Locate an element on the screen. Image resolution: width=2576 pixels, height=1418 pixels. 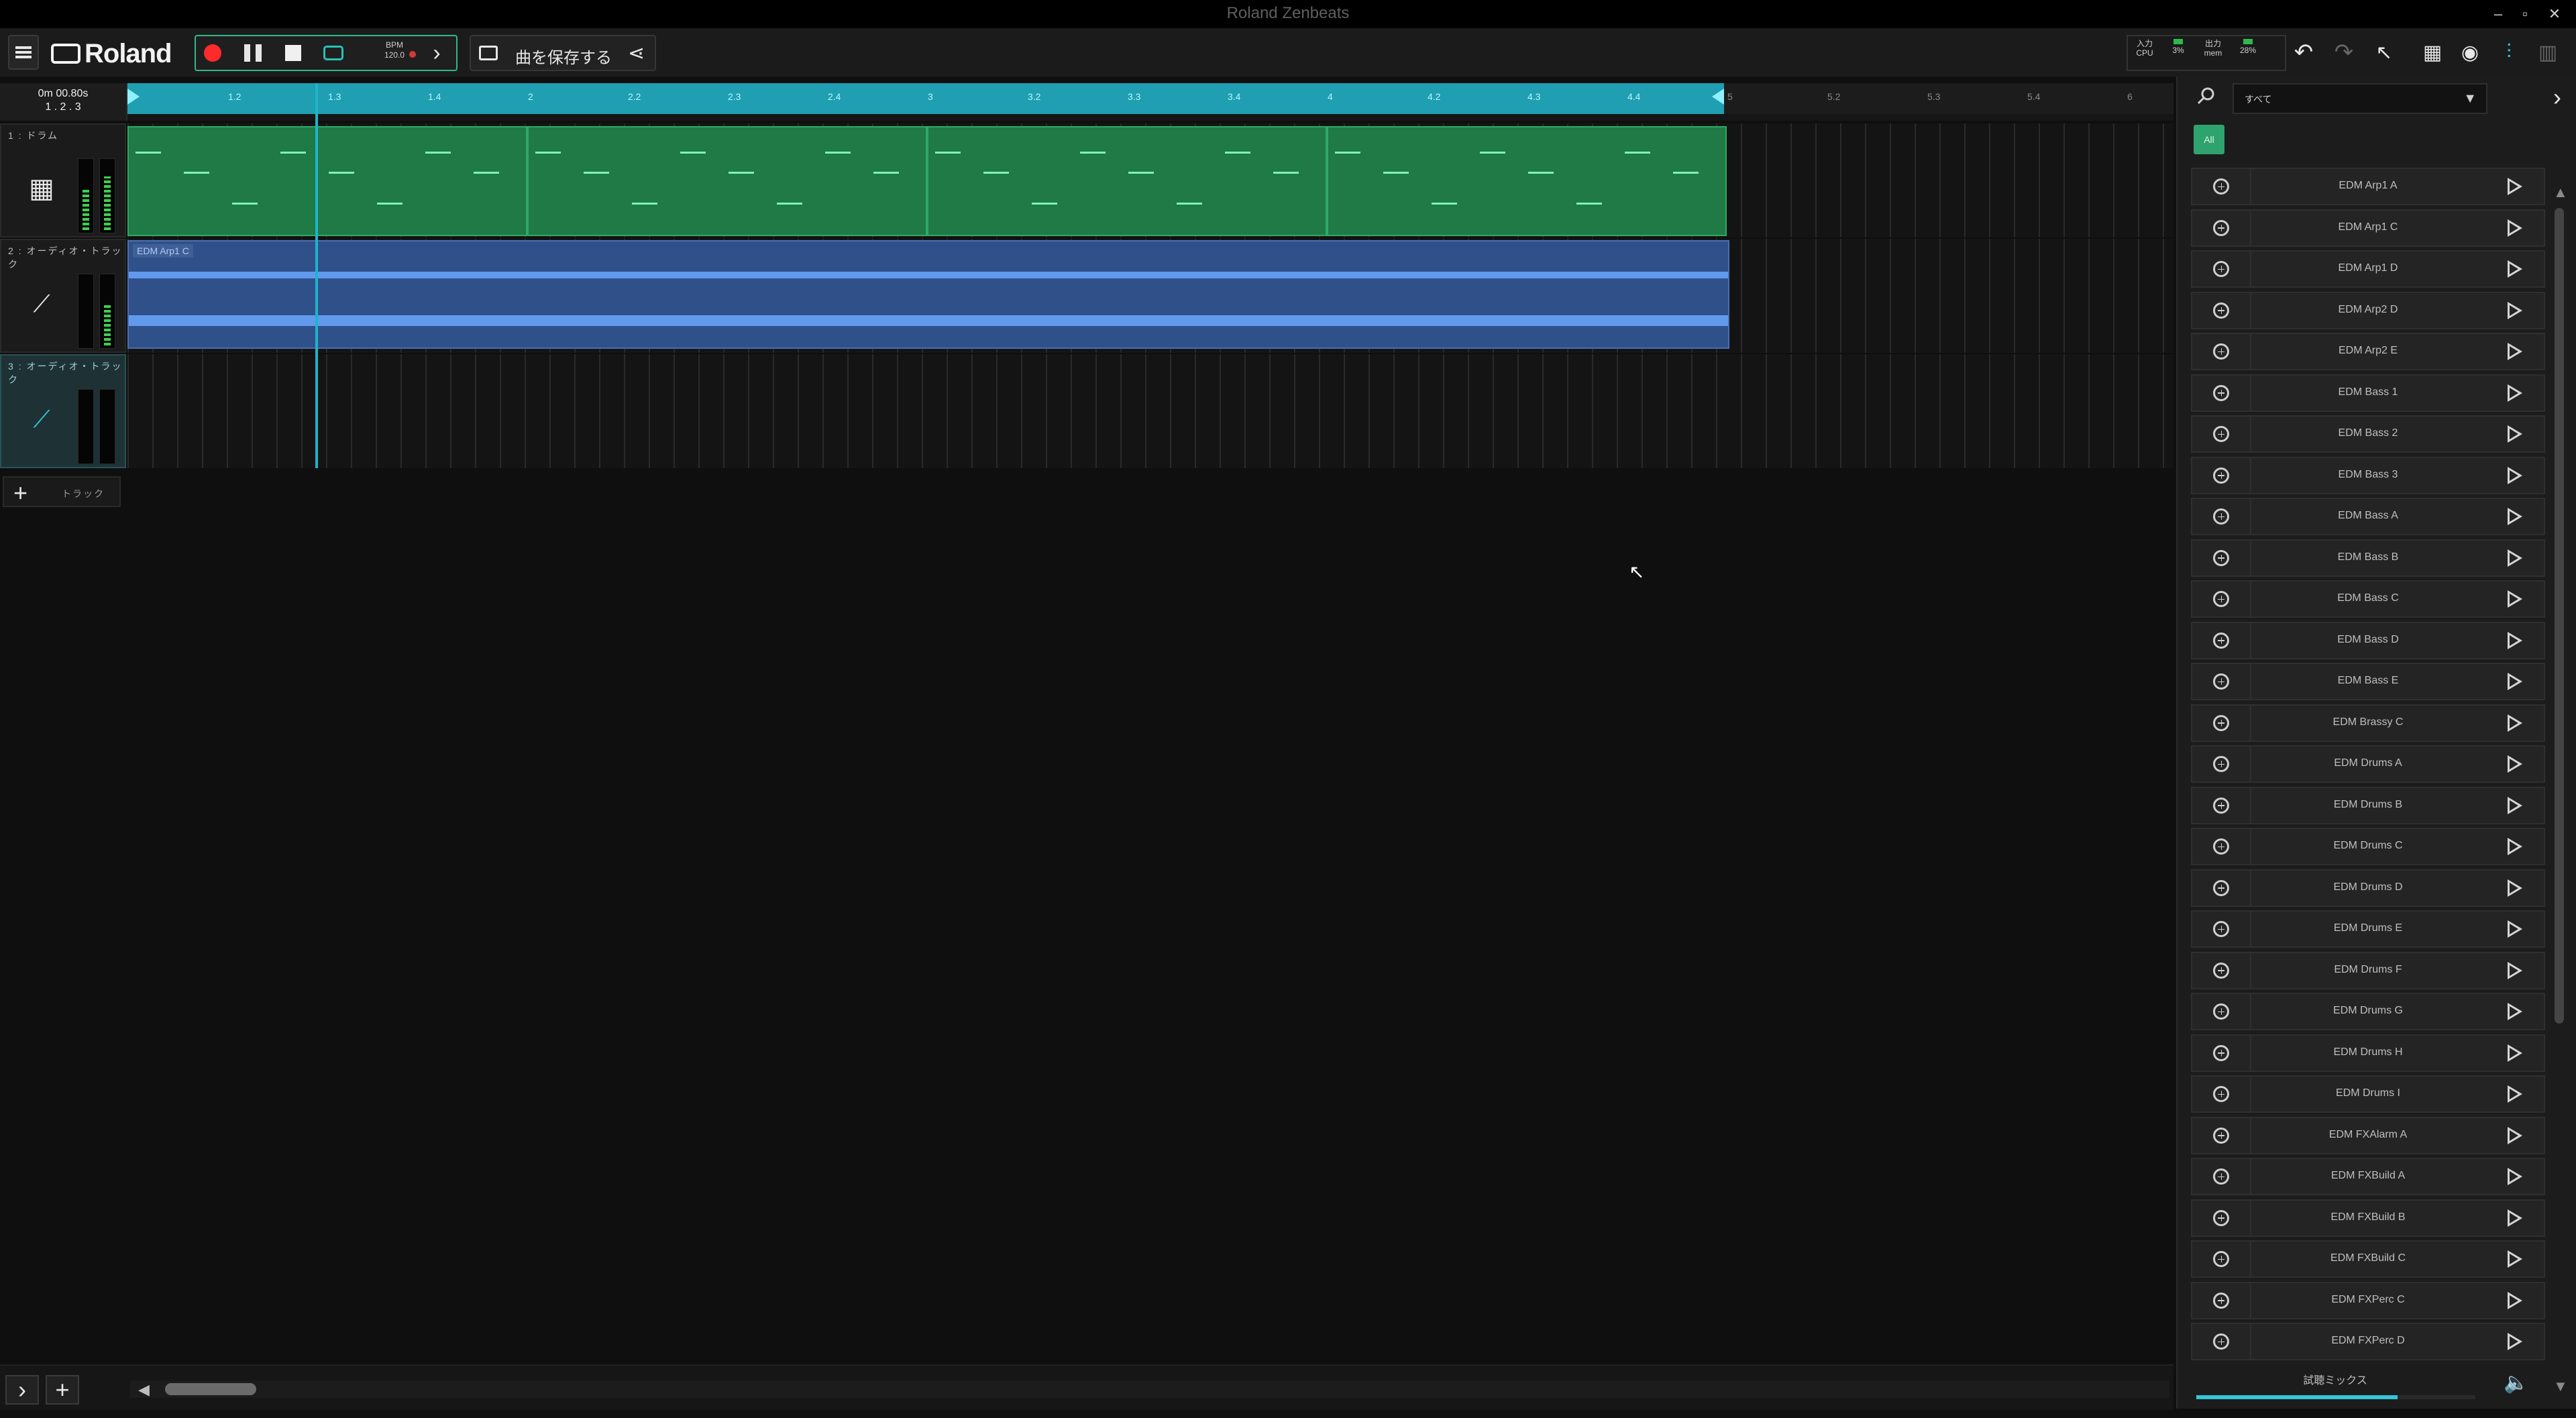
stop-button is located at coordinates (293, 53).